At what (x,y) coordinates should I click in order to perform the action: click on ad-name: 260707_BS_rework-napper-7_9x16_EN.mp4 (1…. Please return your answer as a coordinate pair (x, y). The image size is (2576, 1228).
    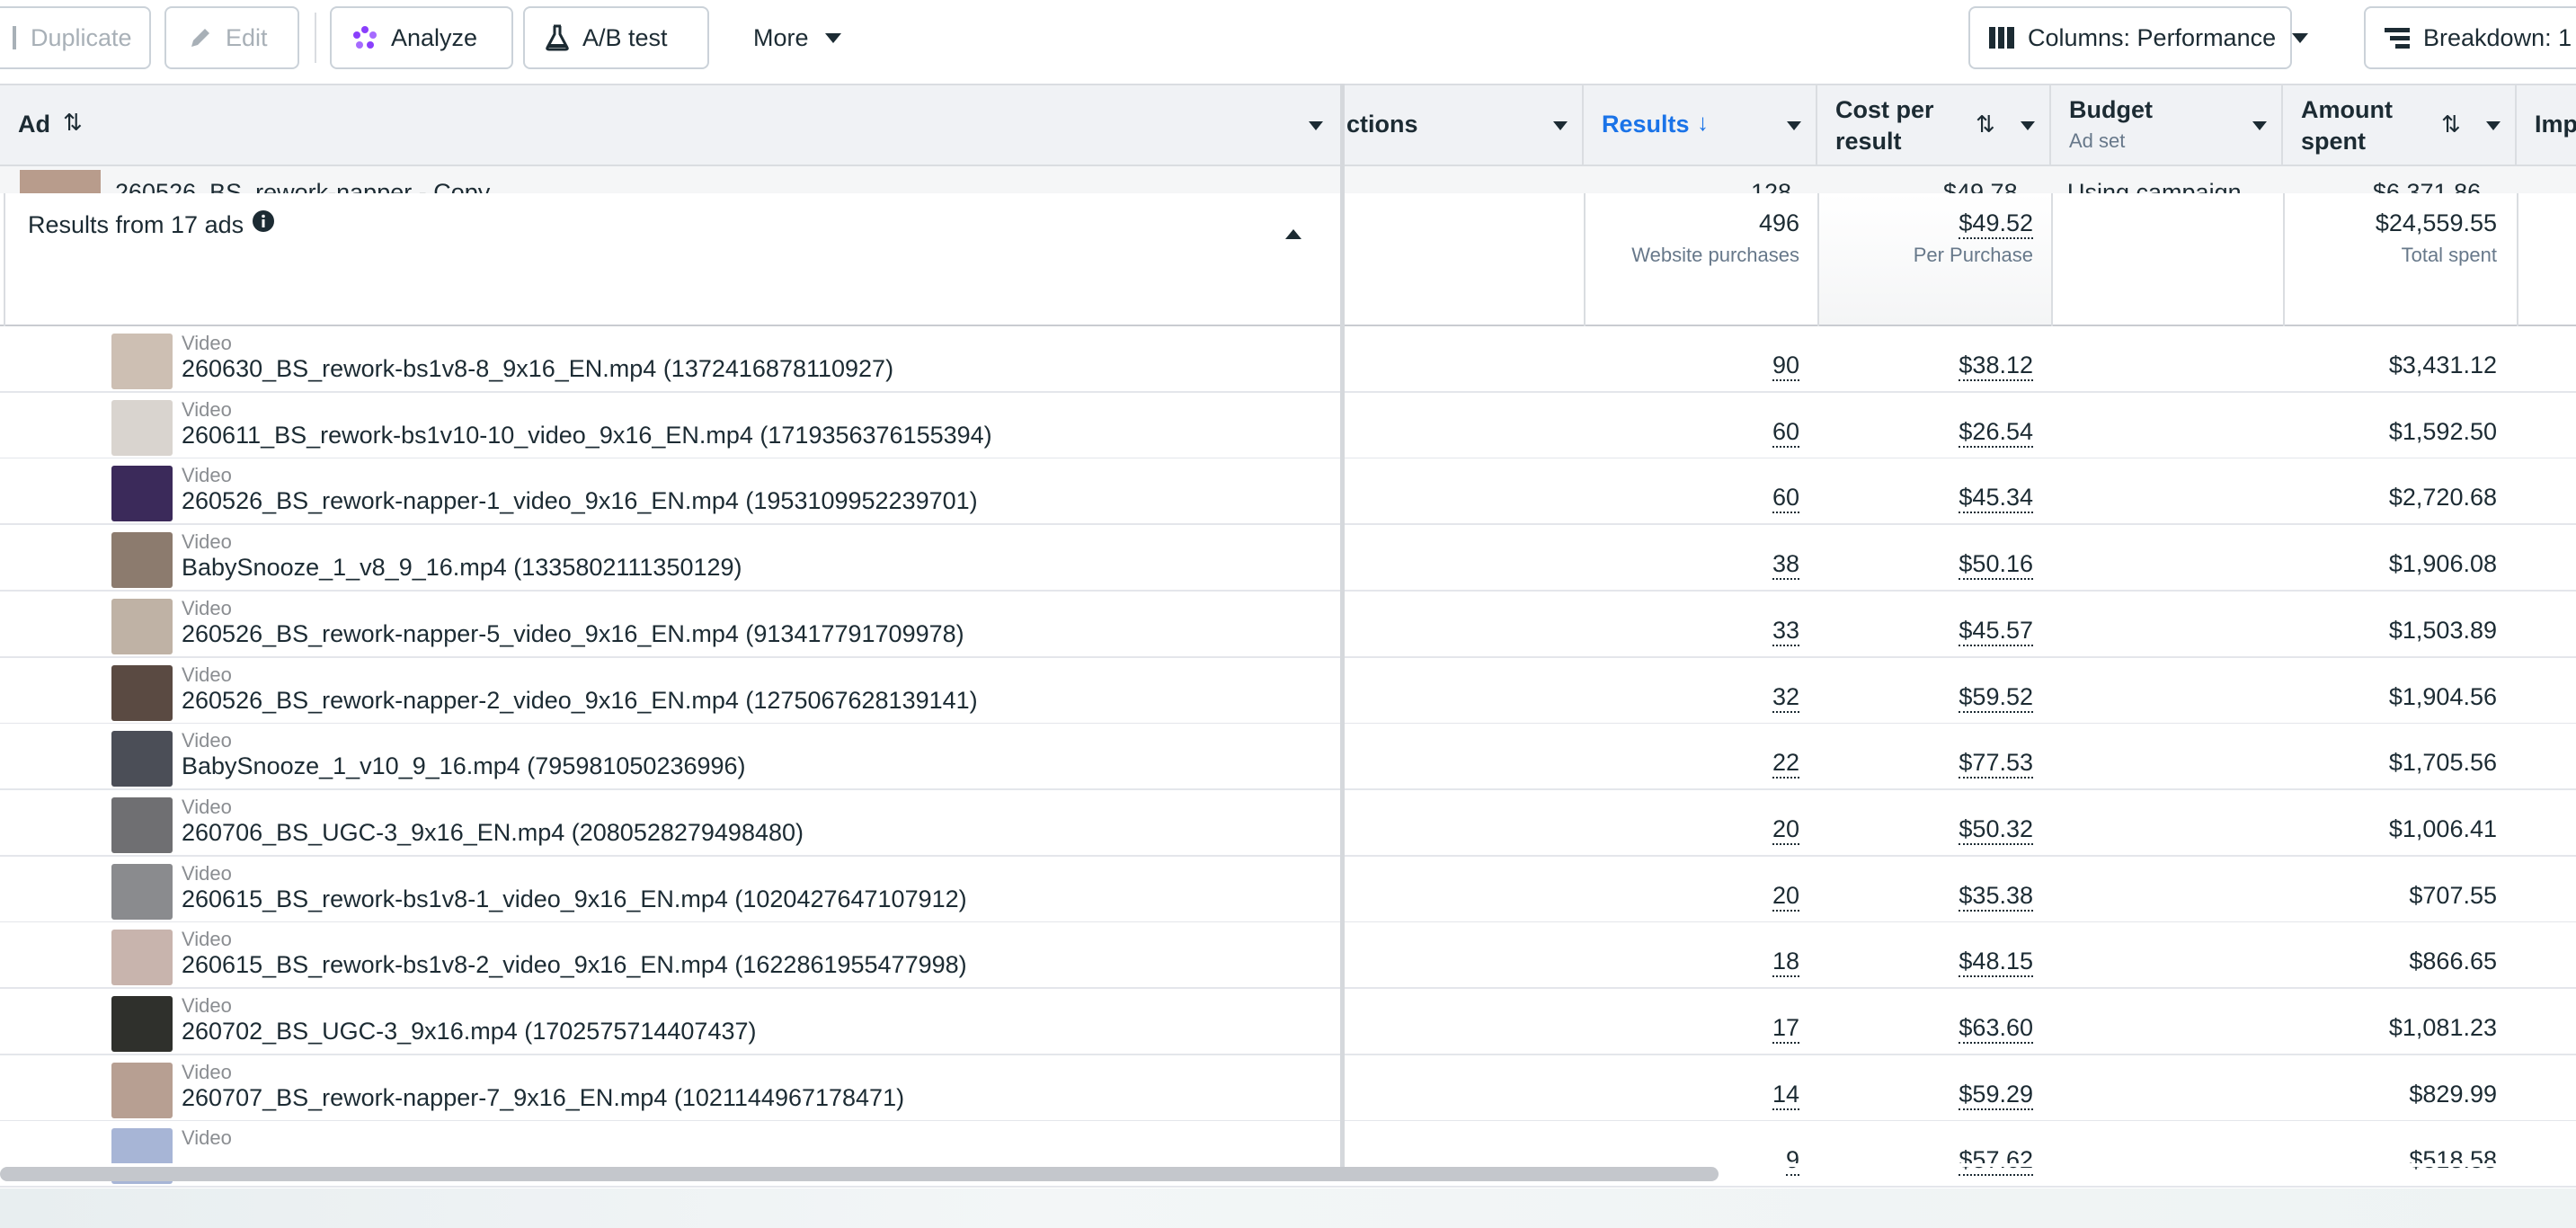
    Looking at the image, I should click on (543, 1098).